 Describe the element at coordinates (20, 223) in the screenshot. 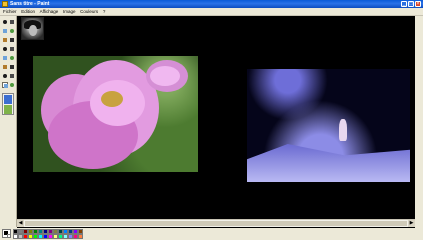

I see `scroll-left-button: ◀` at that location.